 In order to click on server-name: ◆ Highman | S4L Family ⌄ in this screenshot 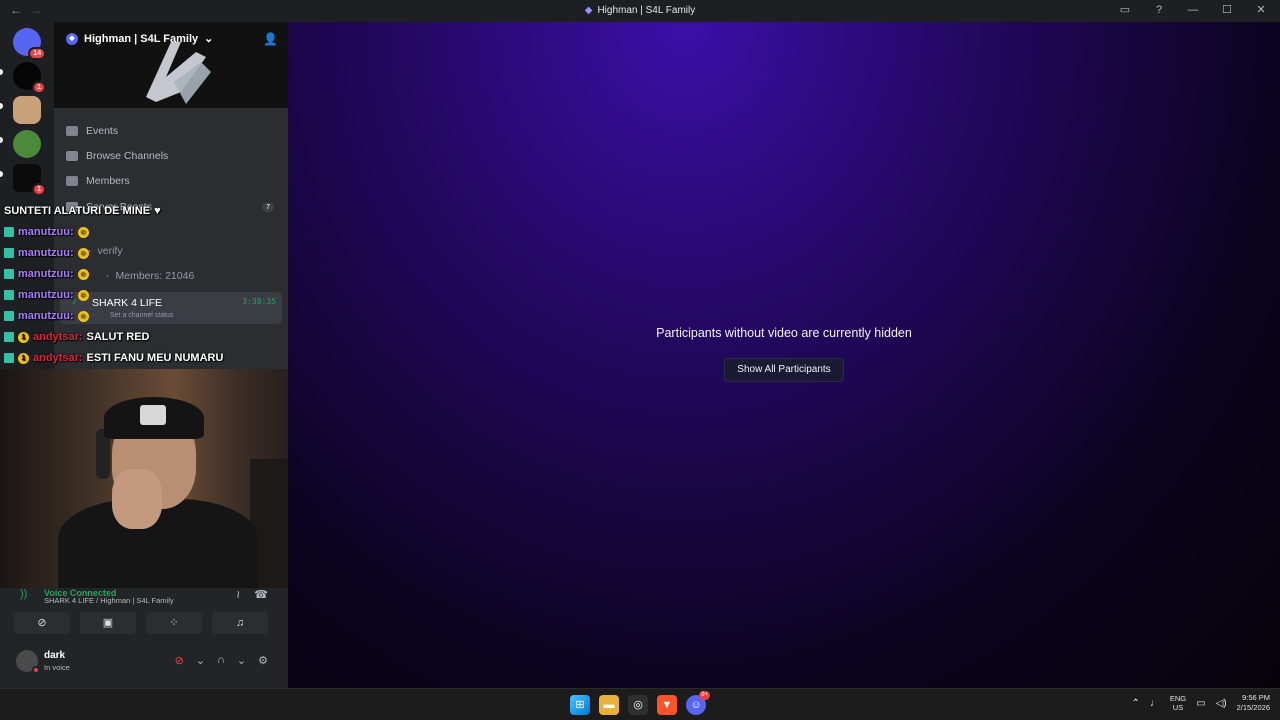, I will do `click(139, 38)`.